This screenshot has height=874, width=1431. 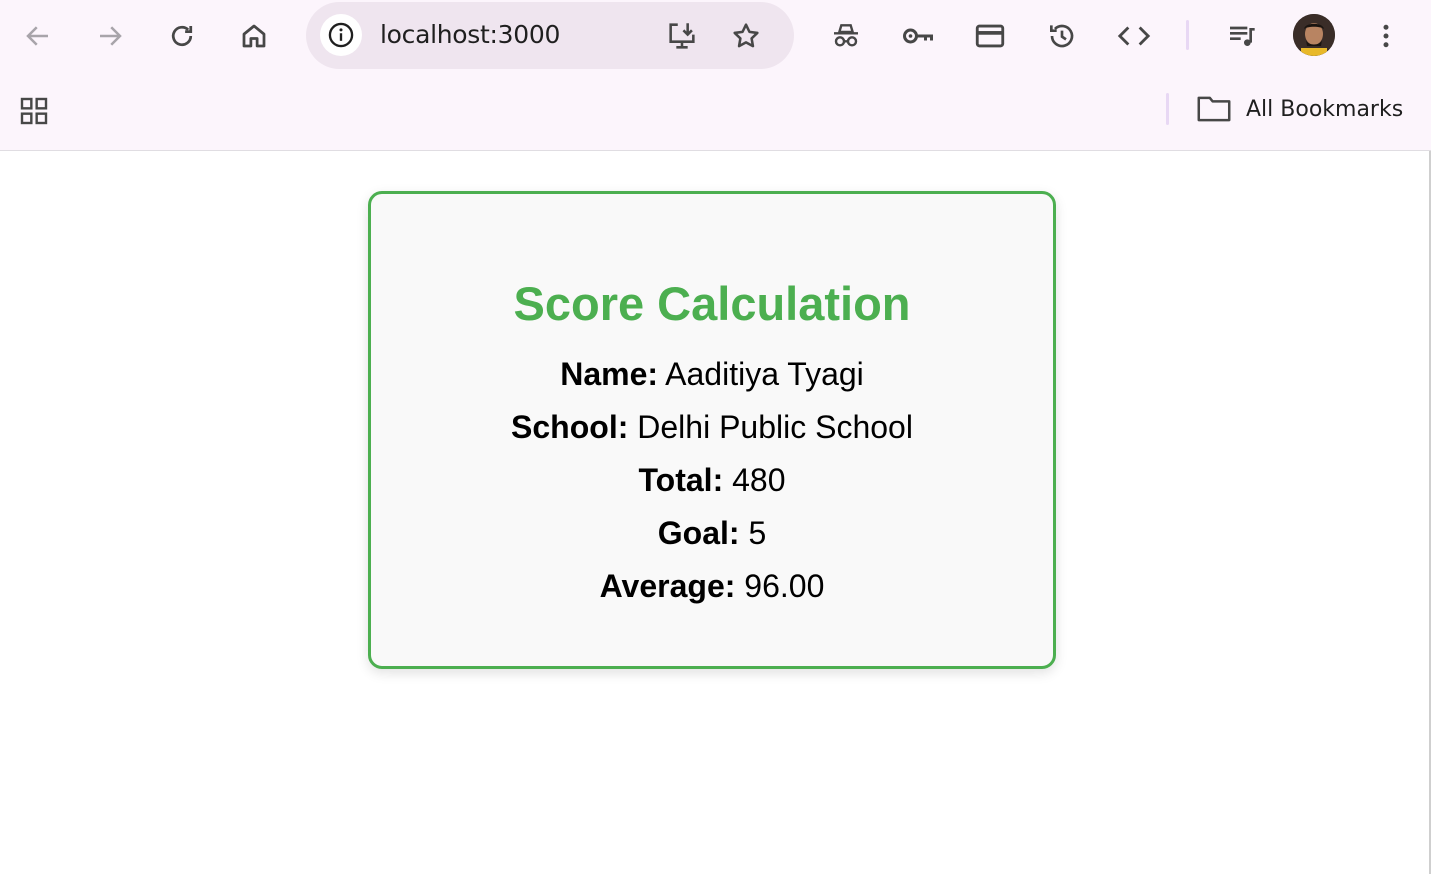 I want to click on home-button, so click(x=254, y=36).